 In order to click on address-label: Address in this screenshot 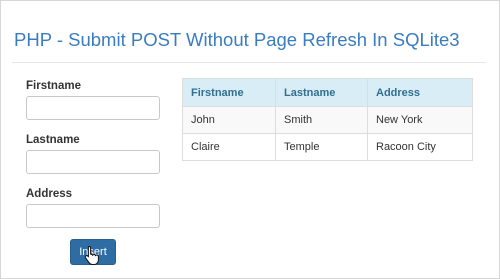, I will do `click(49, 194)`.